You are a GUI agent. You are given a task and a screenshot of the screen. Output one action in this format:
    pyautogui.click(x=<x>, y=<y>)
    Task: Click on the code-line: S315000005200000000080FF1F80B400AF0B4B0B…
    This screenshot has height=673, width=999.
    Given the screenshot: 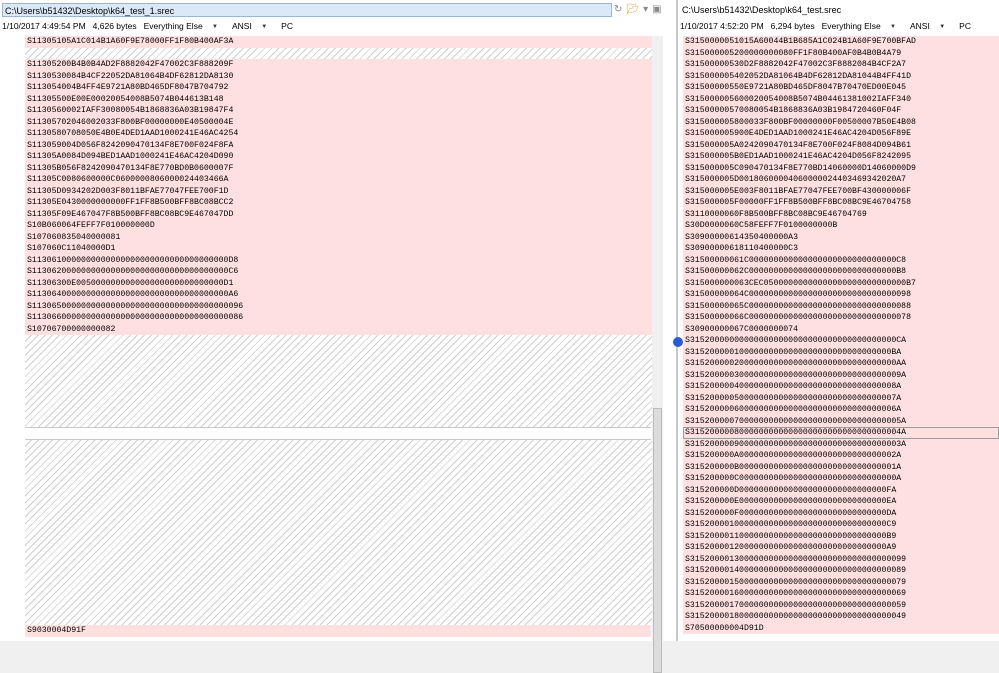 What is the action you would take?
    pyautogui.click(x=841, y=53)
    